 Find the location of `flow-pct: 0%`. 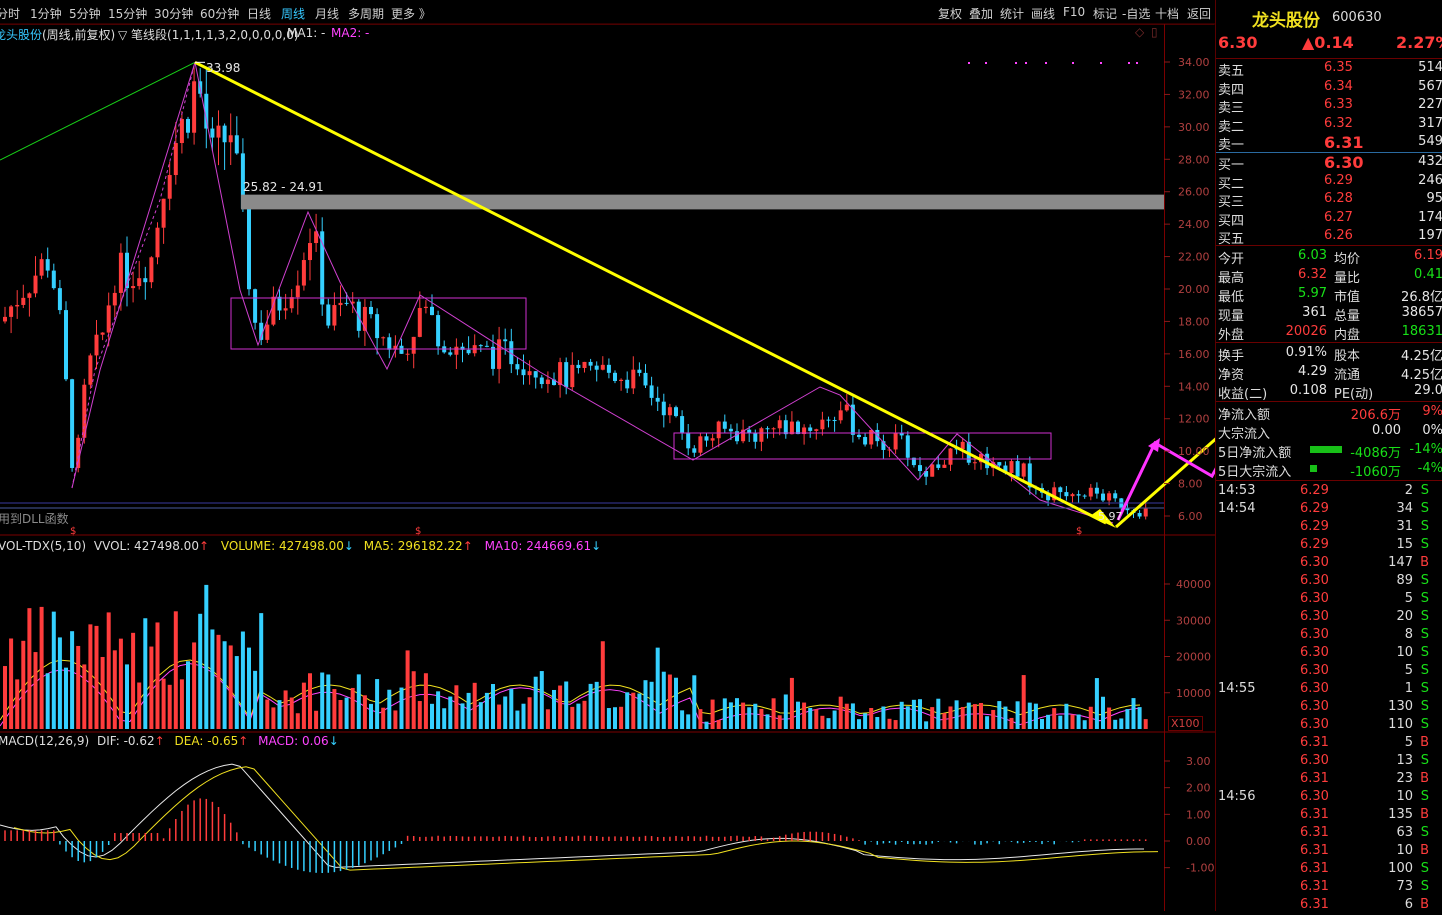

flow-pct: 0% is located at coordinates (1432, 430).